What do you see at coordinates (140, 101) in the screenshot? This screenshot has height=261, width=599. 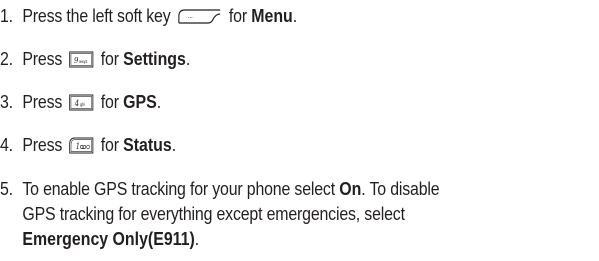 I see `gps-label: GPS` at bounding box center [140, 101].